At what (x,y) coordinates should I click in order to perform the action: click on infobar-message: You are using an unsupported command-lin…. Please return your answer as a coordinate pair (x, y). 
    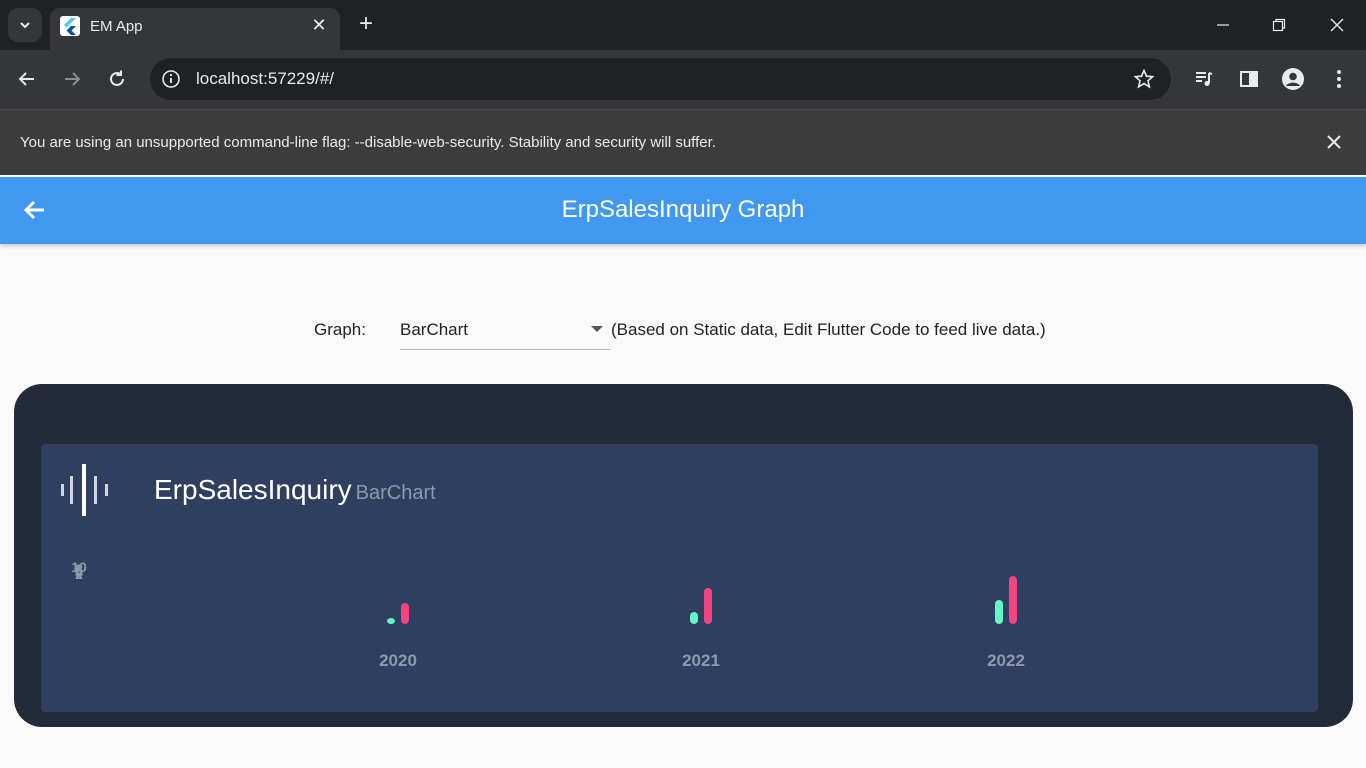
    Looking at the image, I should click on (368, 142).